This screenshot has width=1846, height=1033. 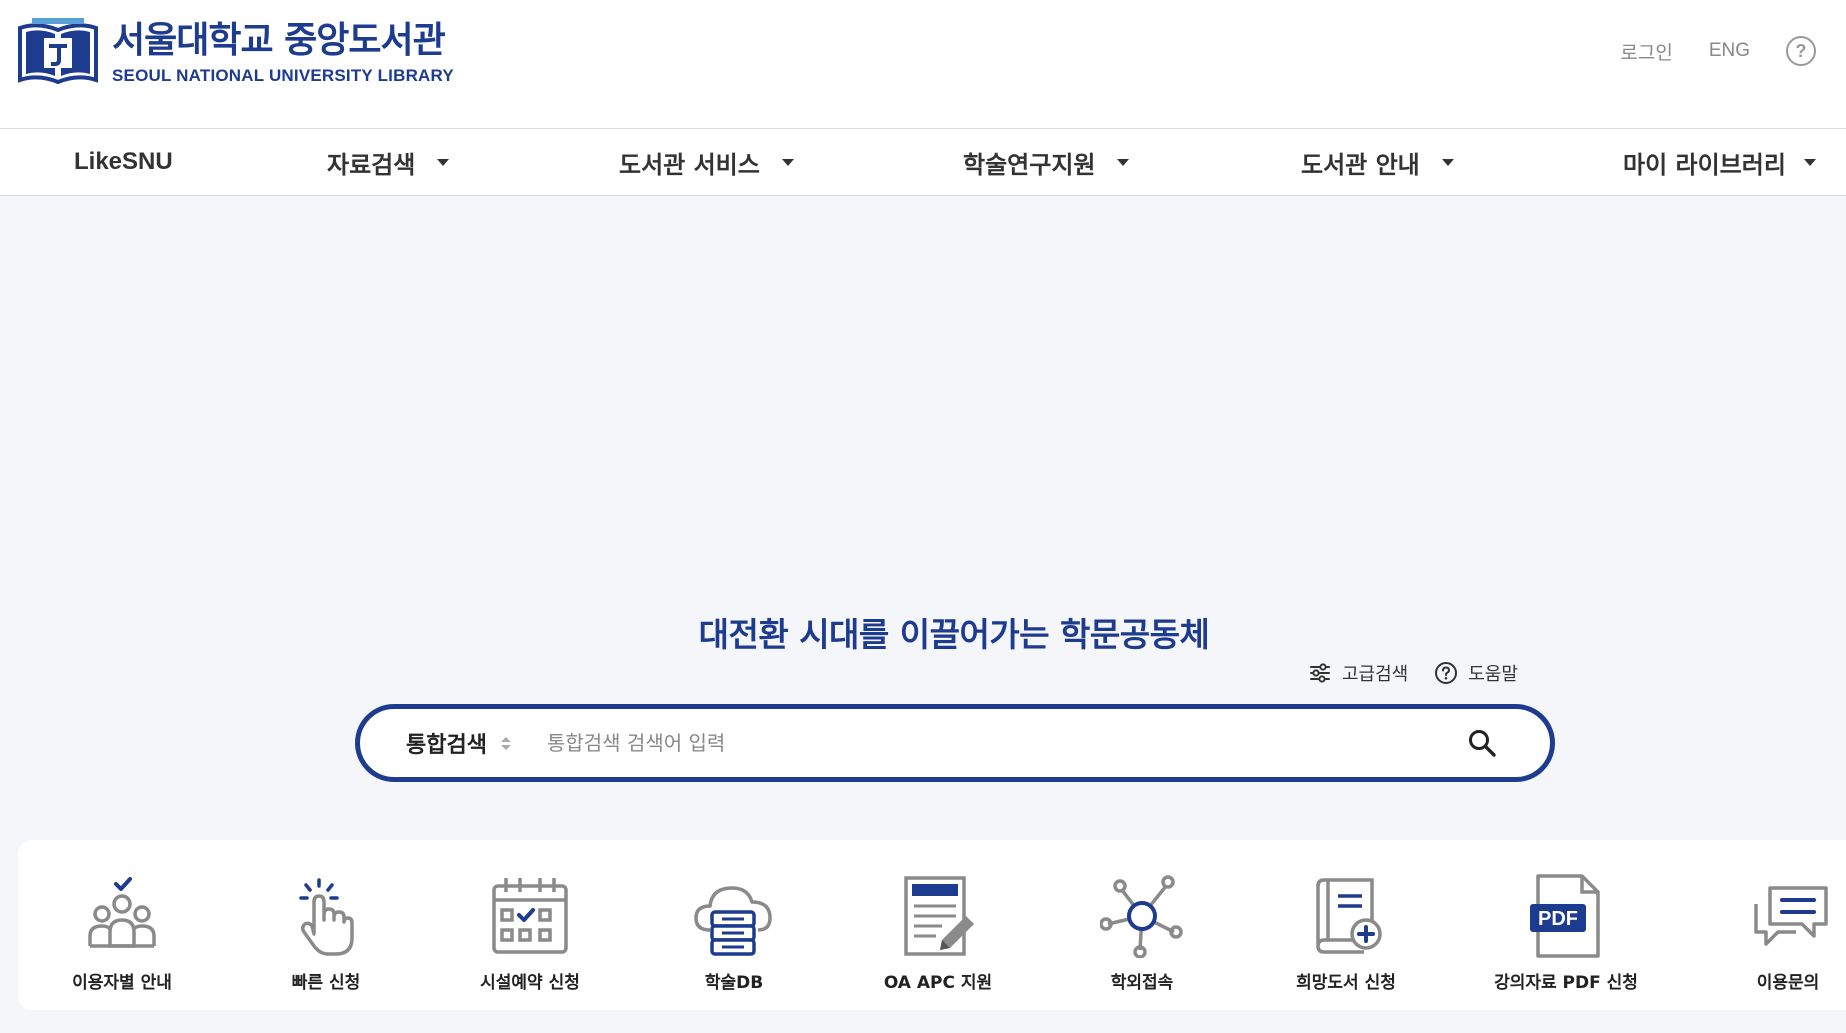 I want to click on search-icon, so click(x=1482, y=743).